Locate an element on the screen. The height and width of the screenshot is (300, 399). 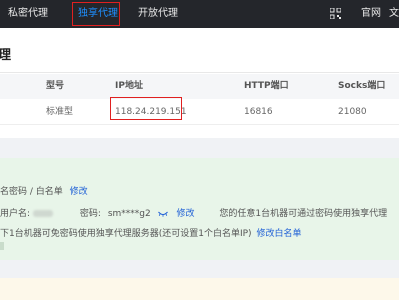
cell-model: 标准型 is located at coordinates (60, 112).